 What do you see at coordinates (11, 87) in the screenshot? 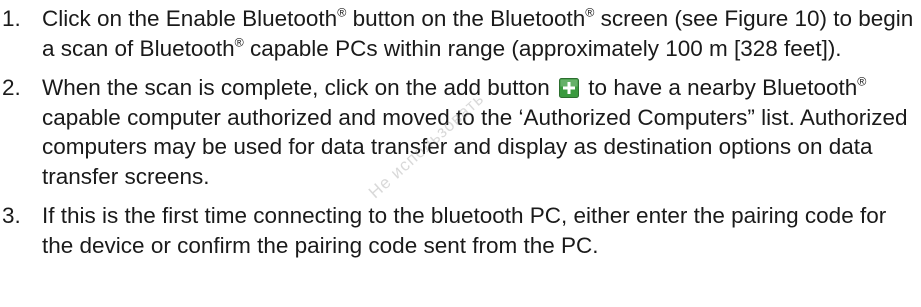
I see `step-number: 2.` at bounding box center [11, 87].